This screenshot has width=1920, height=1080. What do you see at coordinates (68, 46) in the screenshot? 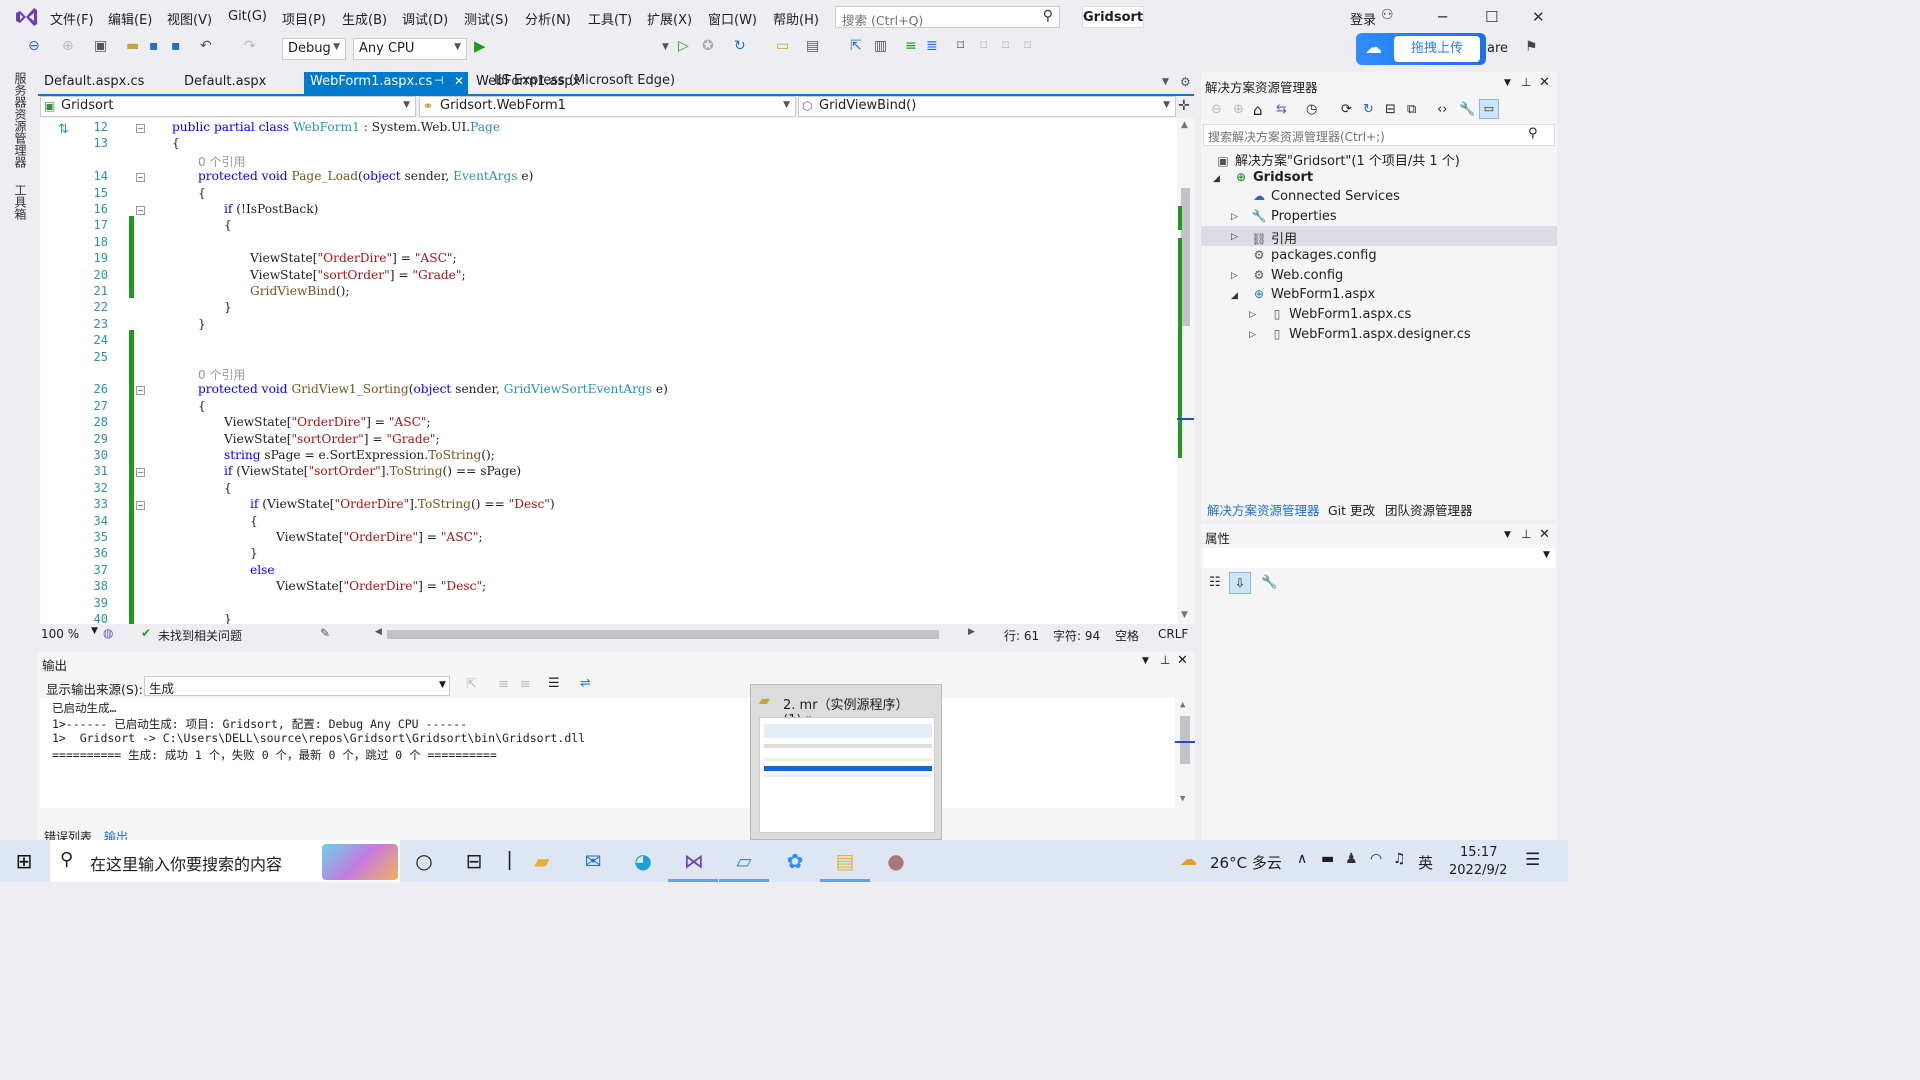
I see `forward-icon: ⊕` at bounding box center [68, 46].